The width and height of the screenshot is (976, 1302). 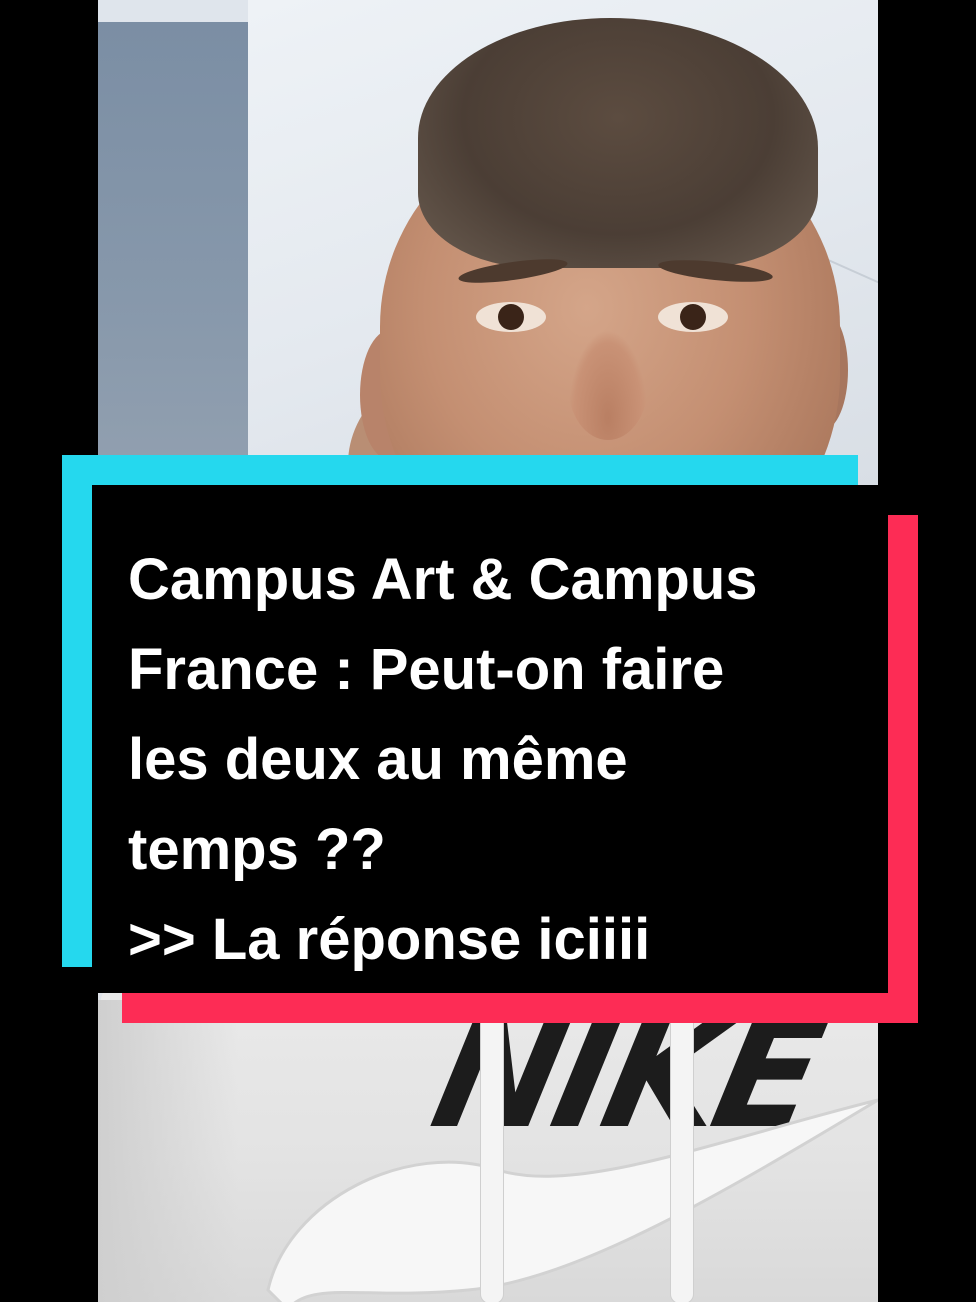 What do you see at coordinates (173, 252) in the screenshot?
I see `background-window-panel` at bounding box center [173, 252].